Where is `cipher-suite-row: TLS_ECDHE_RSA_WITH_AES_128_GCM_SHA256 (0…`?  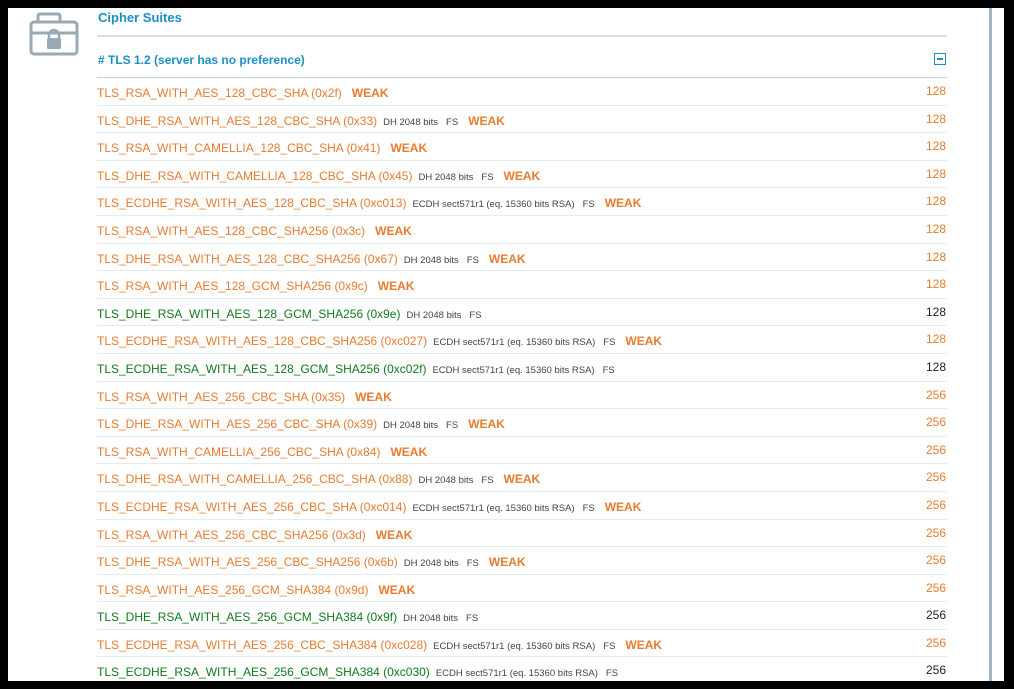
cipher-suite-row: TLS_ECDHE_RSA_WITH_AES_128_GCM_SHA256 (0… is located at coordinates (522, 368).